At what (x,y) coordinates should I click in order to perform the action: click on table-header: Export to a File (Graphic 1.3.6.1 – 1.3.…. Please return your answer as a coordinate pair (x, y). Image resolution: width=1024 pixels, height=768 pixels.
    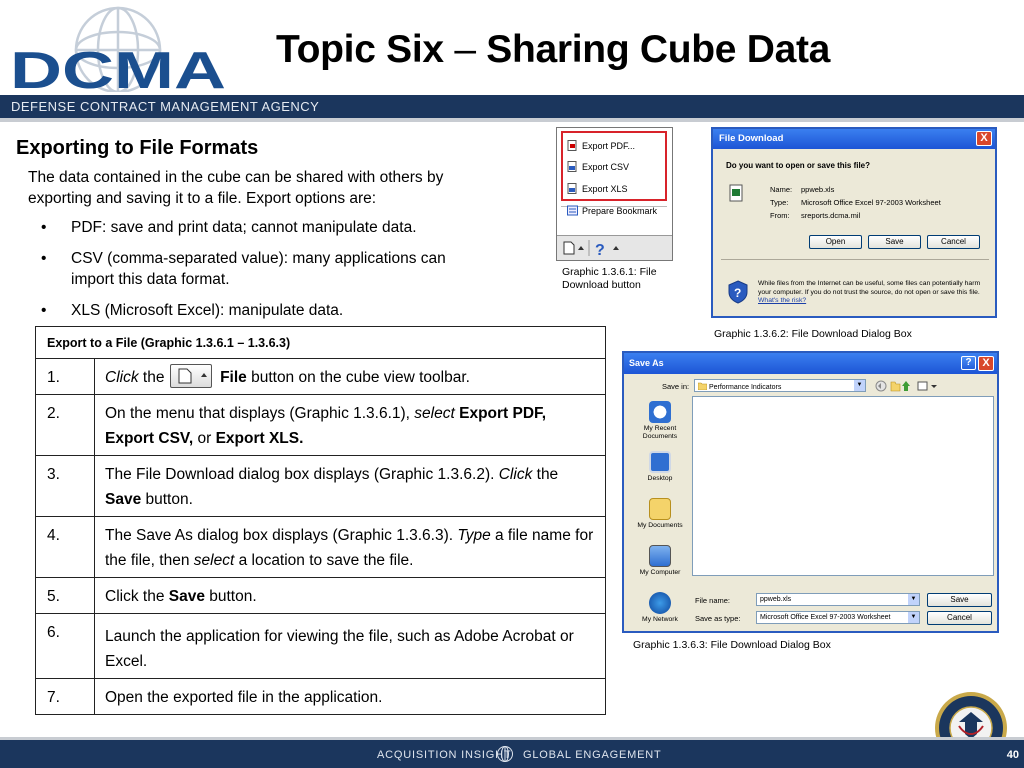
    Looking at the image, I should click on (320, 343).